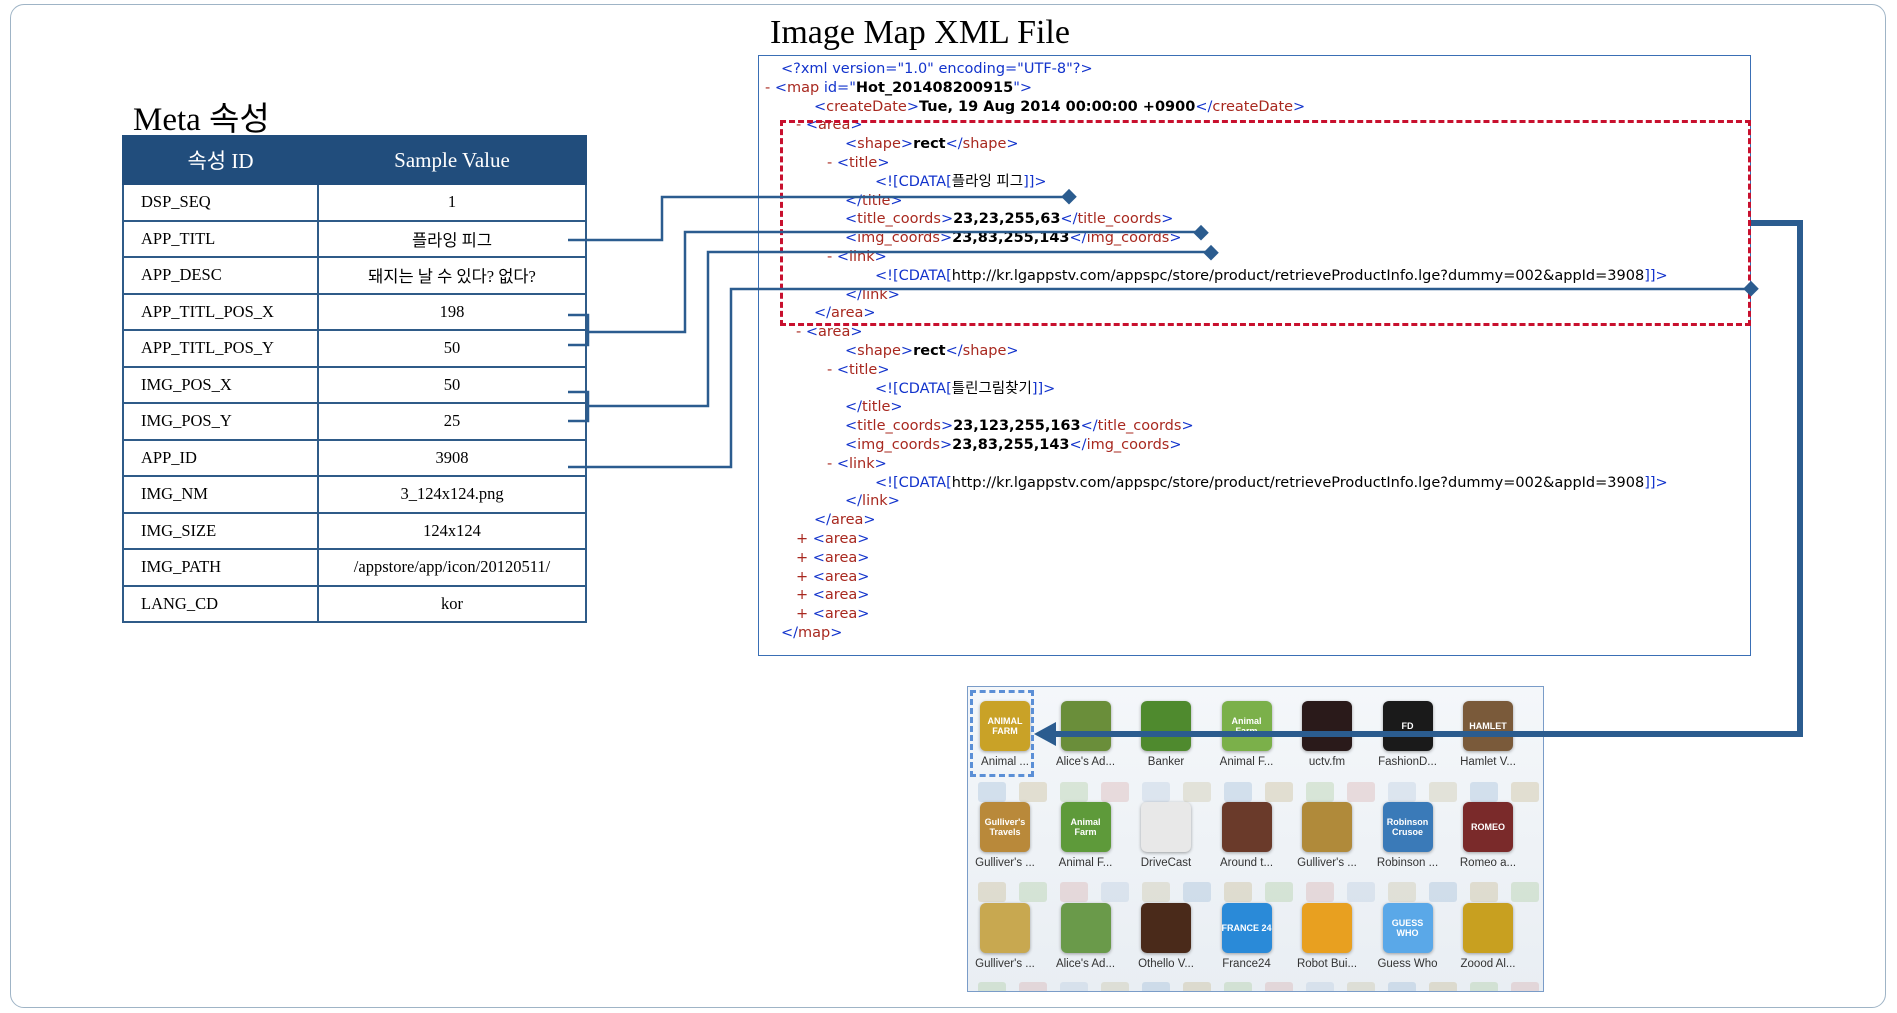 Image resolution: width=1897 pixels, height=1013 pixels. What do you see at coordinates (1201, 232) in the screenshot?
I see `marker-title-coords` at bounding box center [1201, 232].